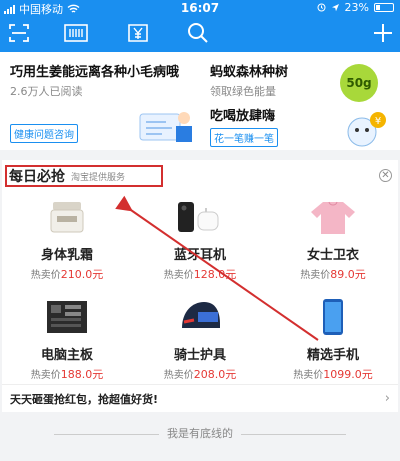  I want to click on coupon-icon, so click(138, 33).